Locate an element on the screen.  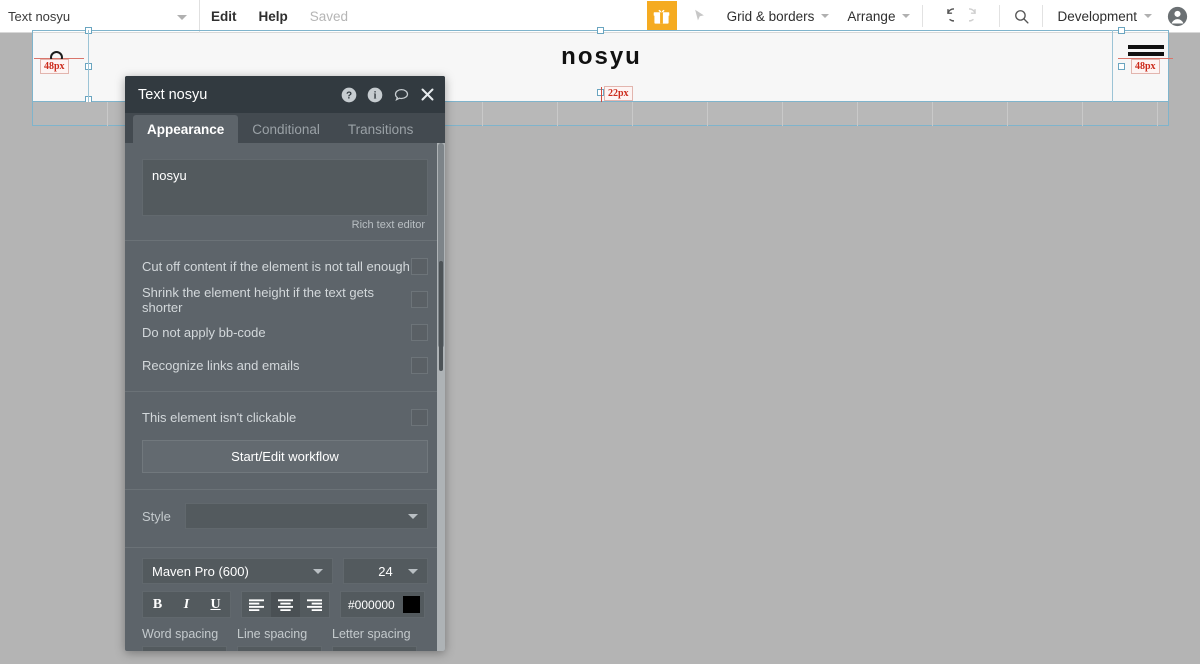
version-dropdown: Development is located at coordinates (1103, 16).